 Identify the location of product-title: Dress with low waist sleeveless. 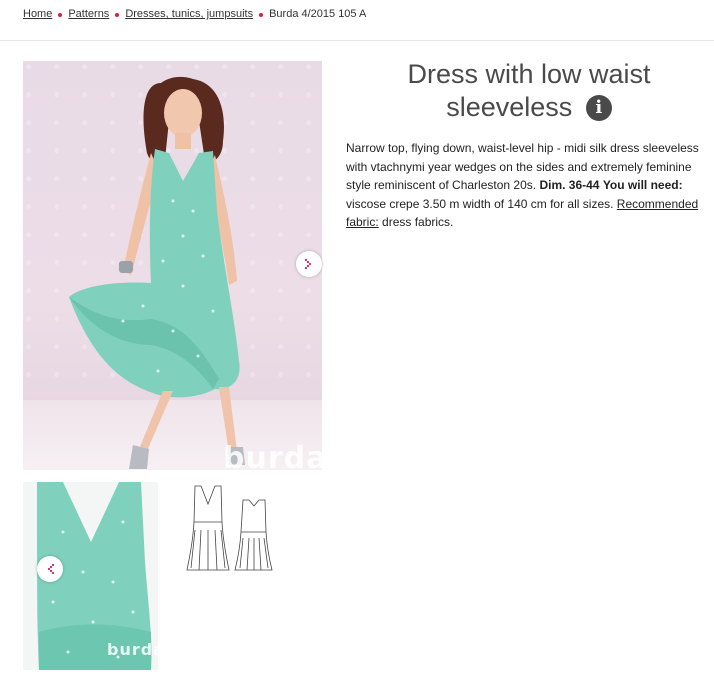
(529, 90).